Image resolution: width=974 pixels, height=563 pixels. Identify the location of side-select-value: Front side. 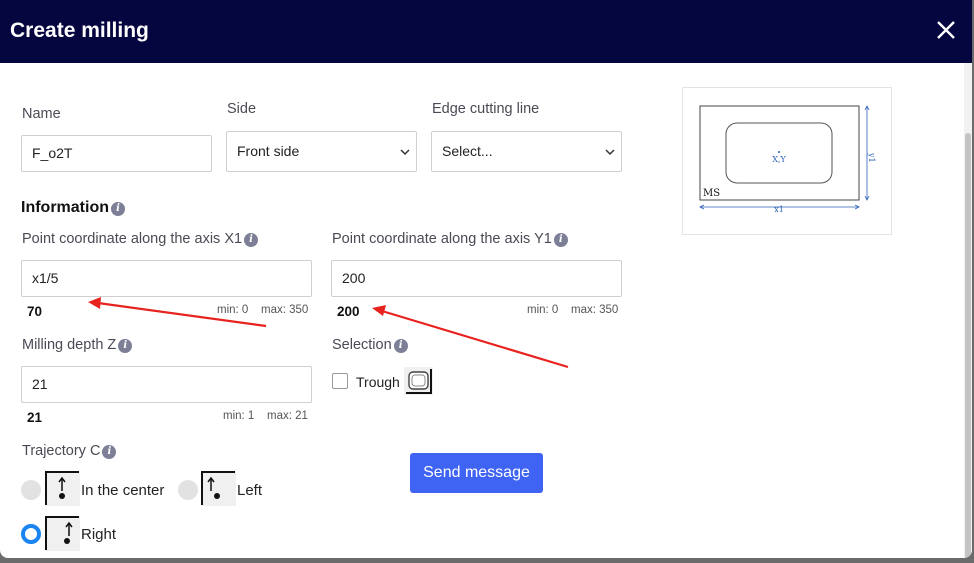
(268, 151).